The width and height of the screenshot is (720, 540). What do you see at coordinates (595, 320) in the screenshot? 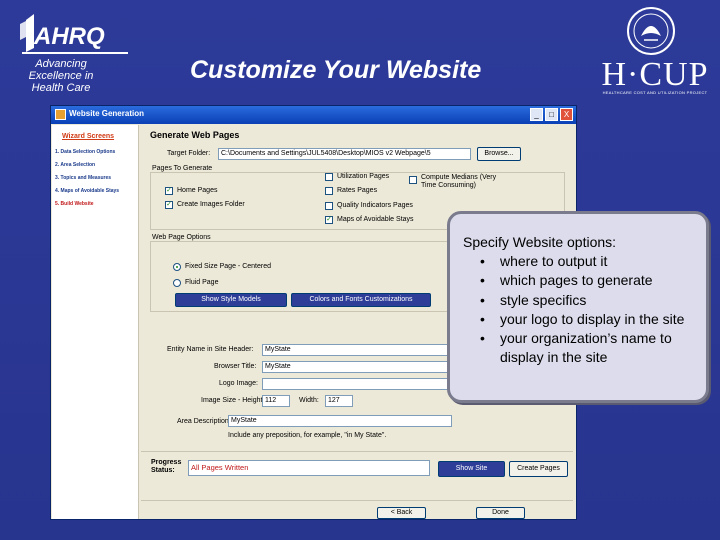
I see `callout-bullet: your logo to display in the site` at bounding box center [595, 320].